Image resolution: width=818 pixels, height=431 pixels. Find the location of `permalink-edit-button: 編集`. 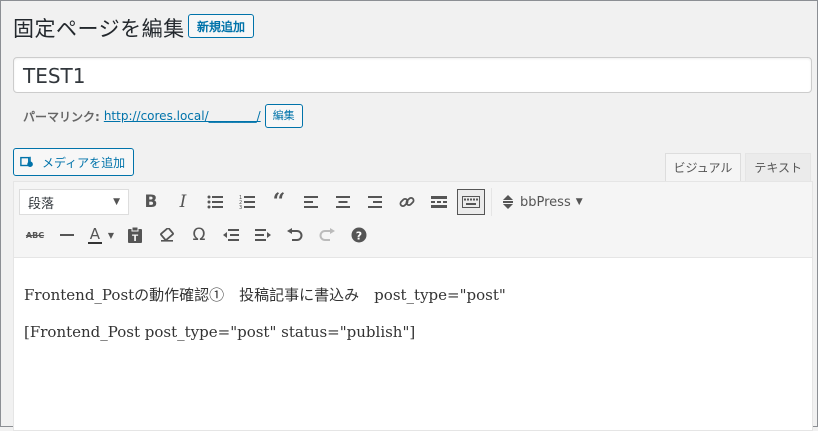

permalink-edit-button: 編集 is located at coordinates (283, 116).